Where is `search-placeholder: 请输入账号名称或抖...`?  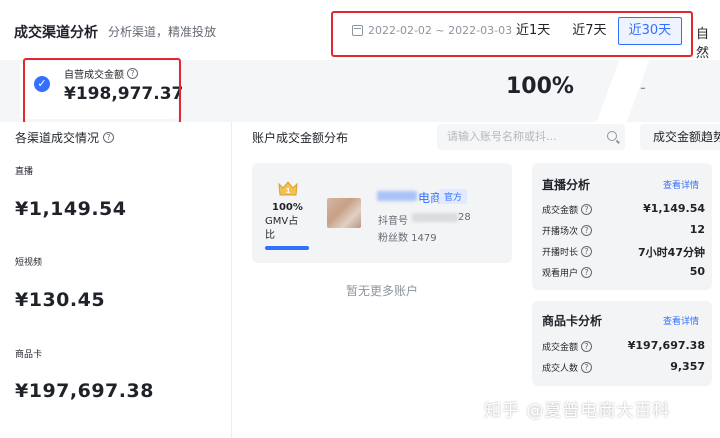
search-placeholder: 请输入账号名称或抖... is located at coordinates (502, 136).